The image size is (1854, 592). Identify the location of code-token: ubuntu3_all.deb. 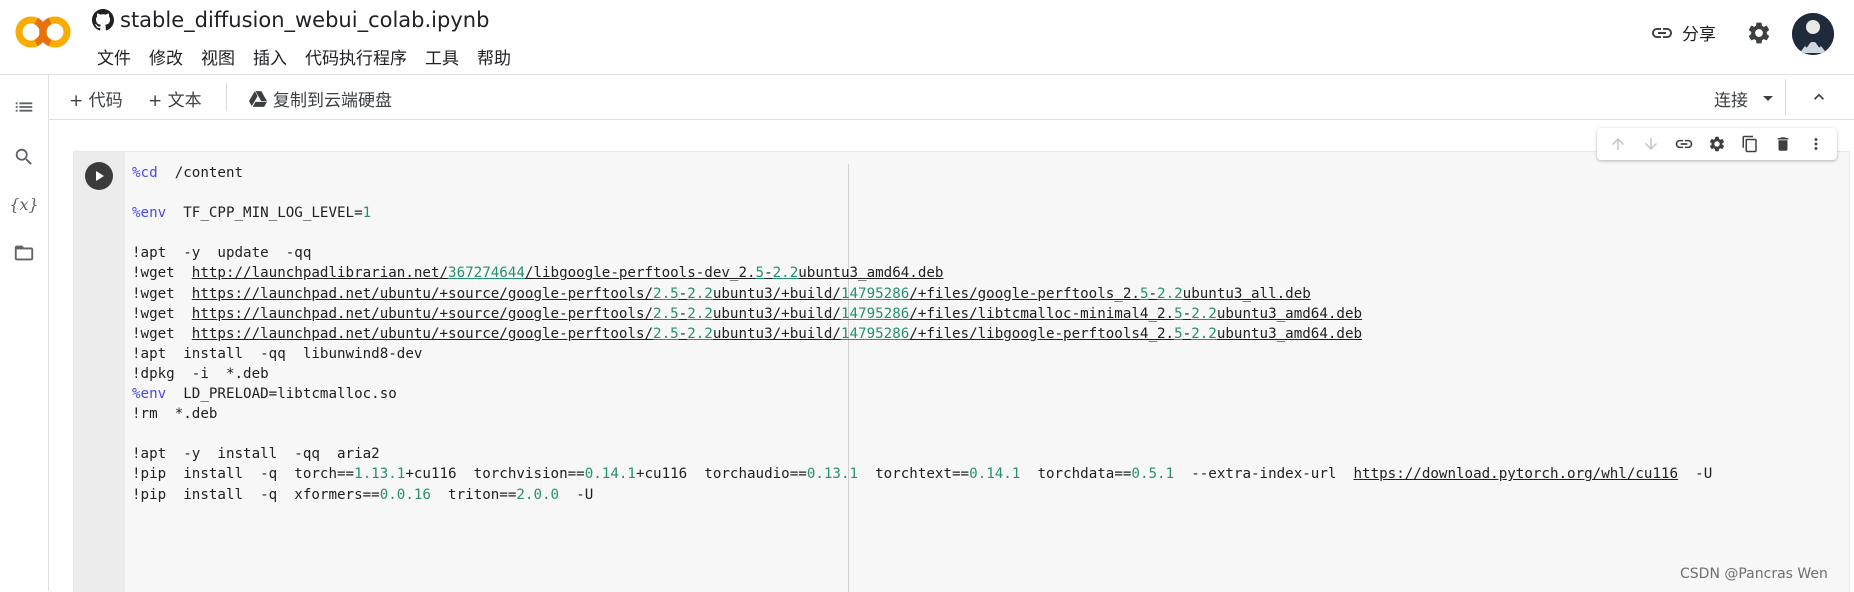
(1247, 294).